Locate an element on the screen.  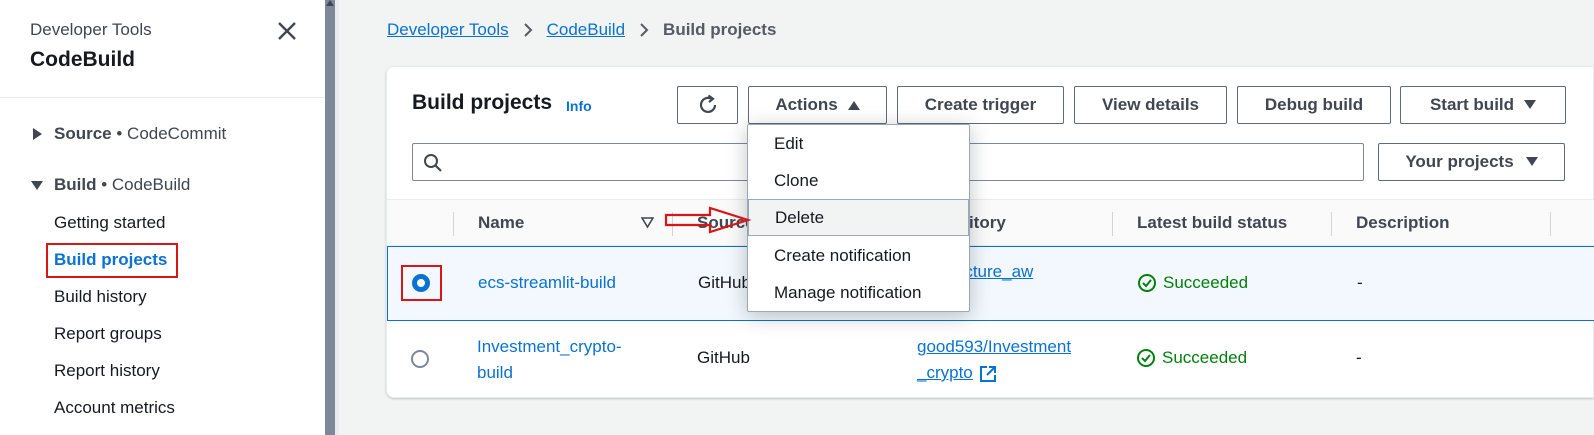
caret-right-icon is located at coordinates (37, 134).